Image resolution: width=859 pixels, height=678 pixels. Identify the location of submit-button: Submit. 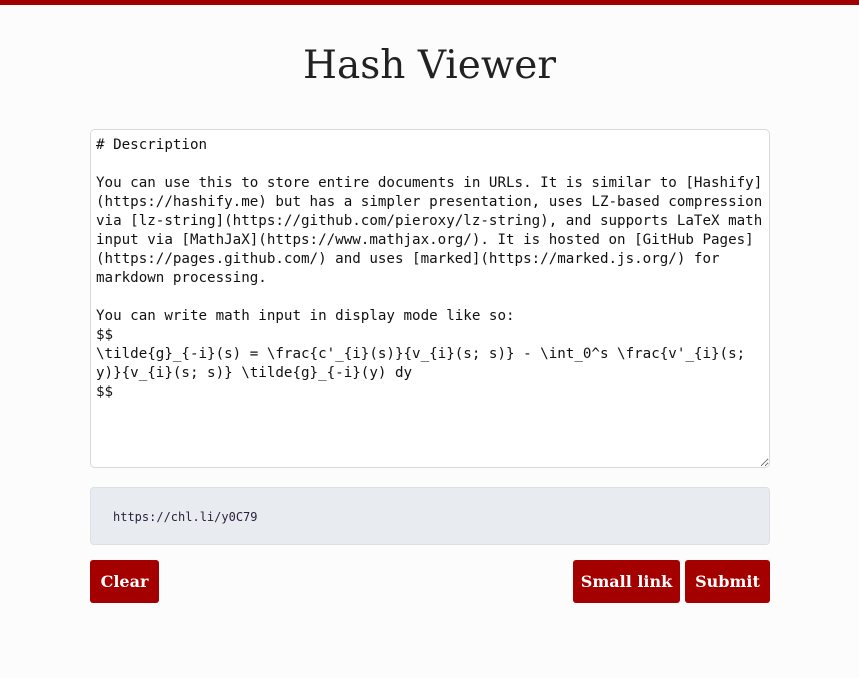
(727, 581).